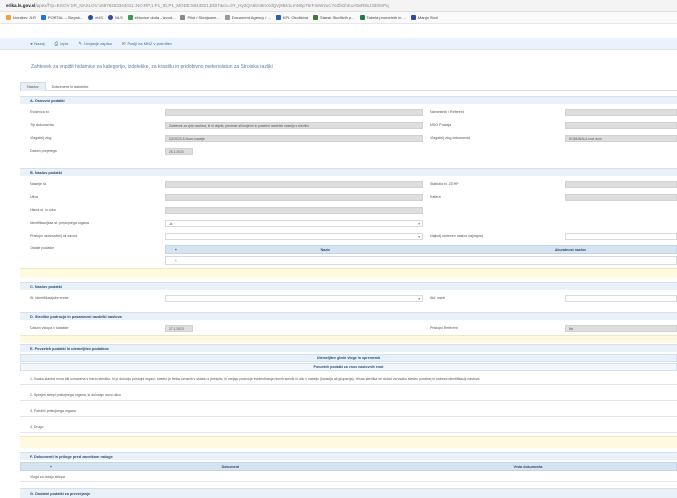 This screenshot has width=677, height=498. Describe the element at coordinates (456, 236) in the screenshot. I see `field-label: Najbolj ustrezen naslov najnaprej` at that location.